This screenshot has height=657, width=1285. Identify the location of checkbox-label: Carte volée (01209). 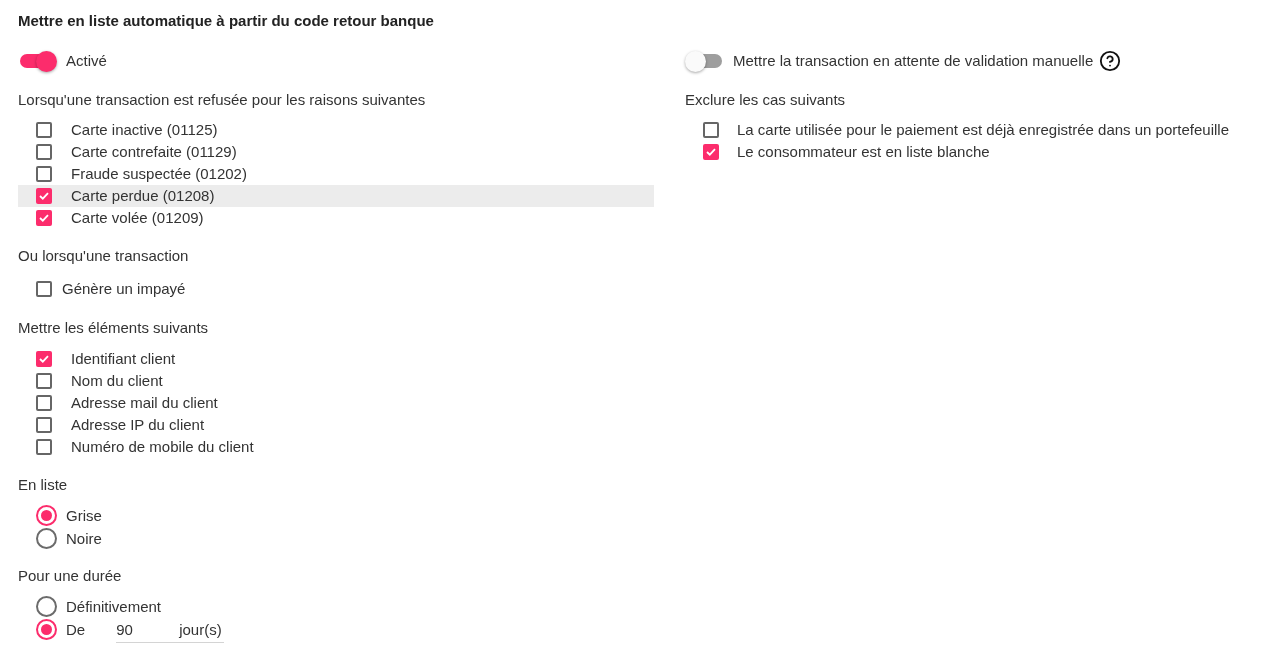
(137, 218).